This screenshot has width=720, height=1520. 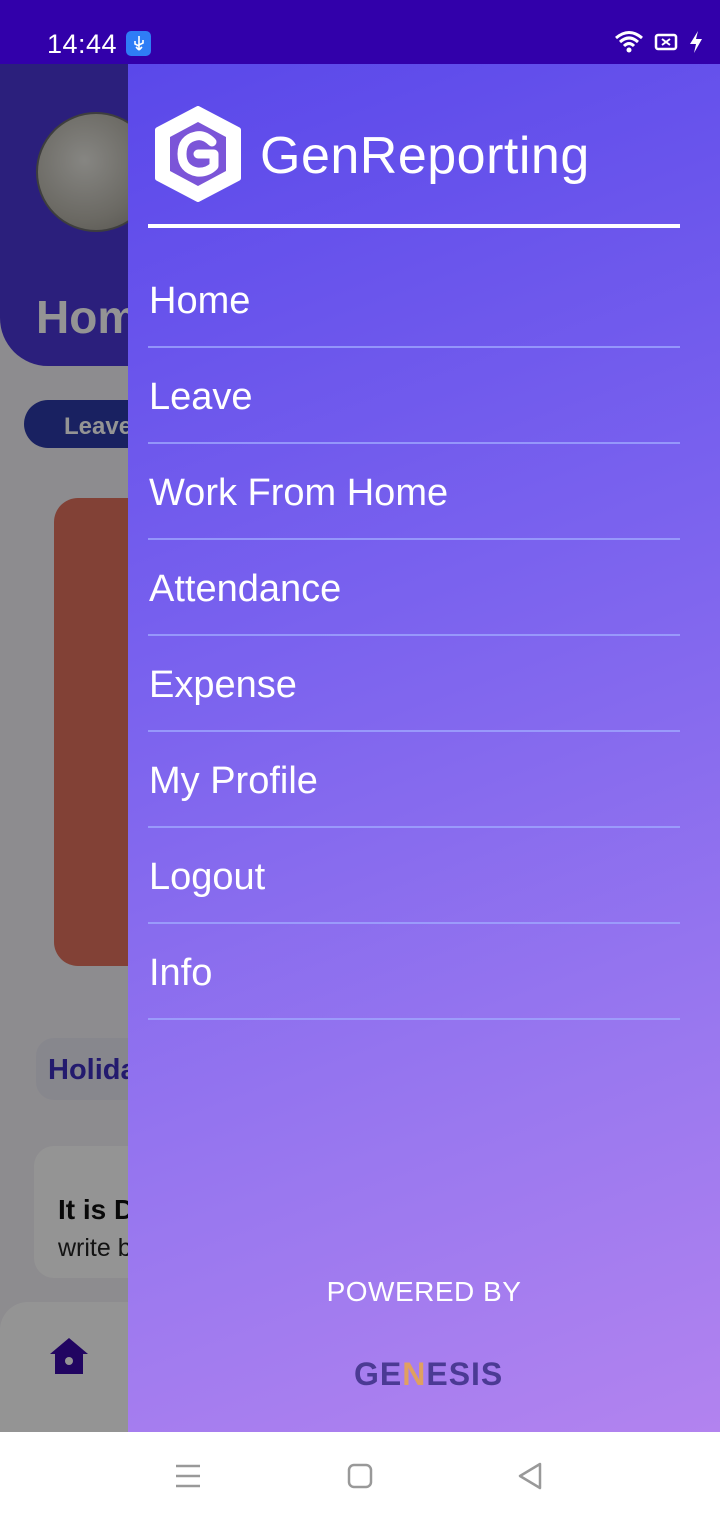 I want to click on powered-by-label: POWERED BY, so click(x=424, y=1291).